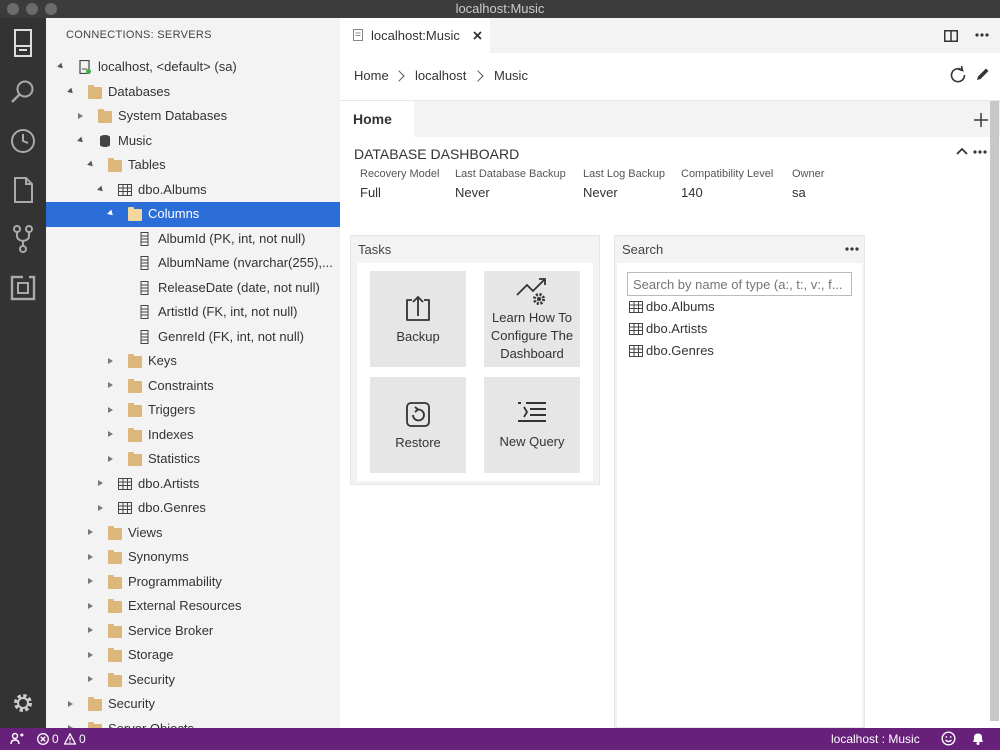 The height and width of the screenshot is (750, 1000). I want to click on tree-item: Programmability, so click(193, 582).